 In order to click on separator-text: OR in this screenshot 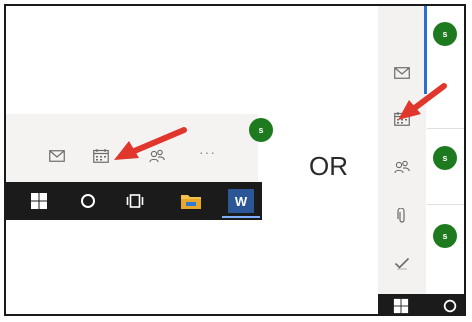, I will do `click(328, 166)`.